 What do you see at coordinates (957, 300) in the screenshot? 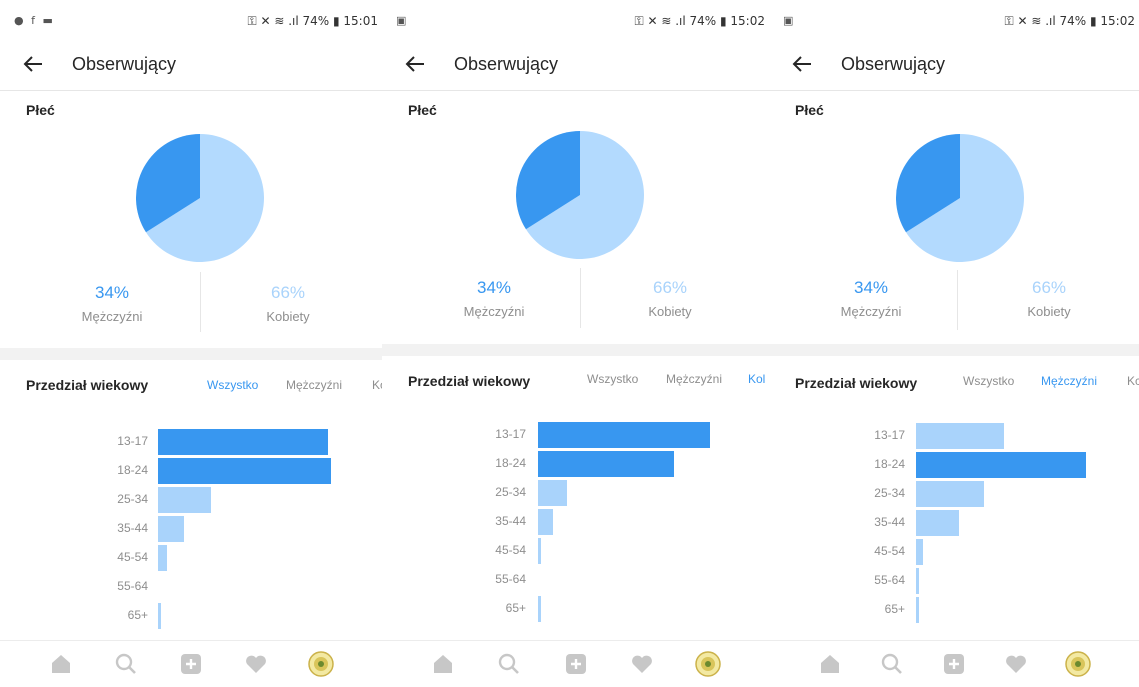
I see `stat-divider` at bounding box center [957, 300].